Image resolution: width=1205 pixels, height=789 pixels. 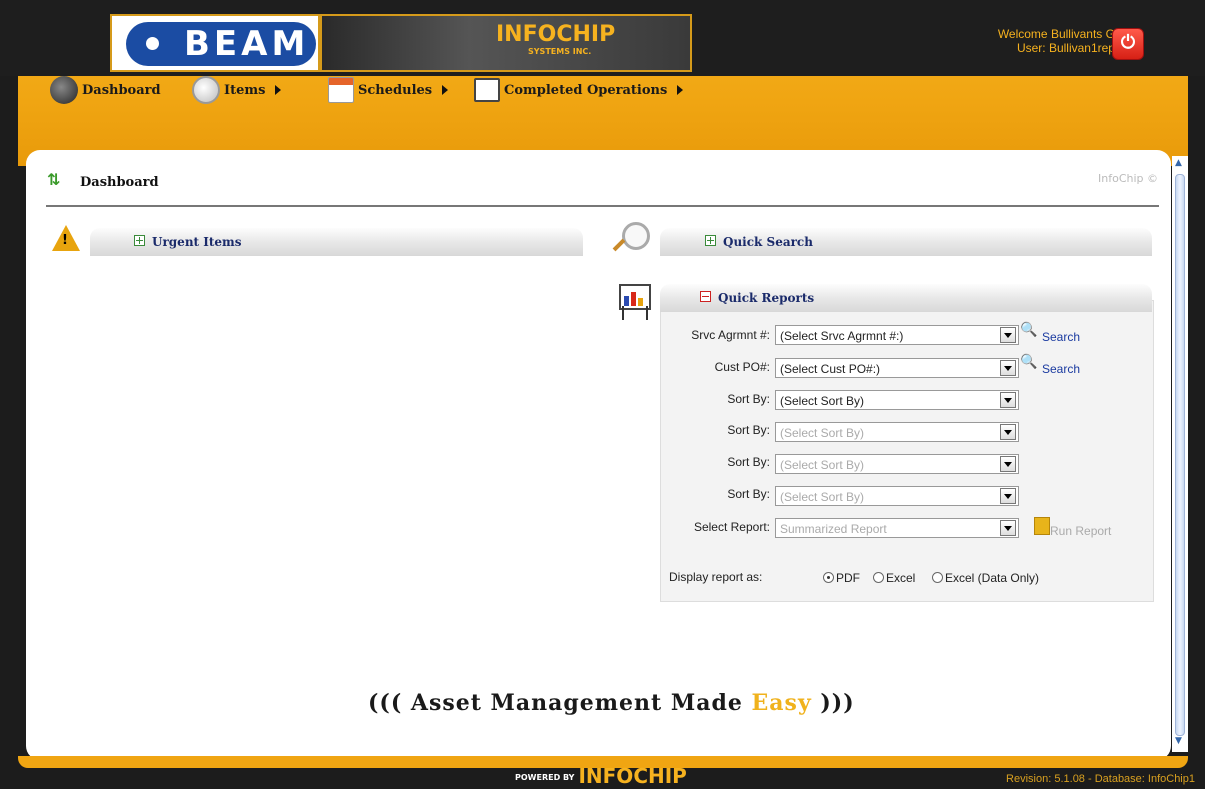 I want to click on cust-po-label: Cust PO#:, so click(x=742, y=367).